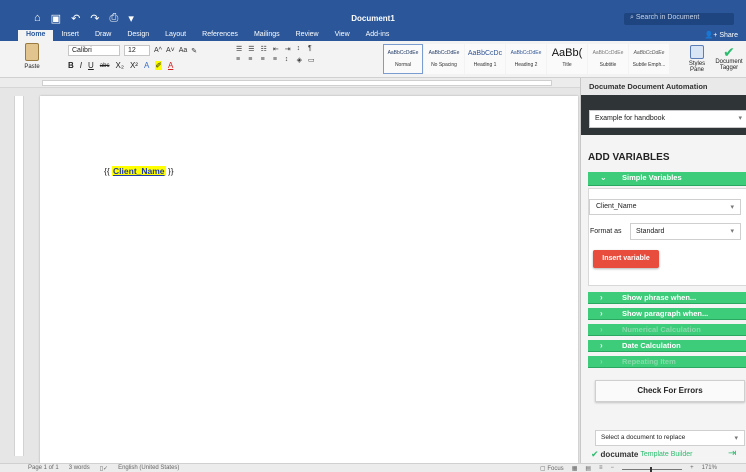 Image resolution: width=746 pixels, height=472 pixels. What do you see at coordinates (619, 454) in the screenshot?
I see `brand-name: documate` at bounding box center [619, 454].